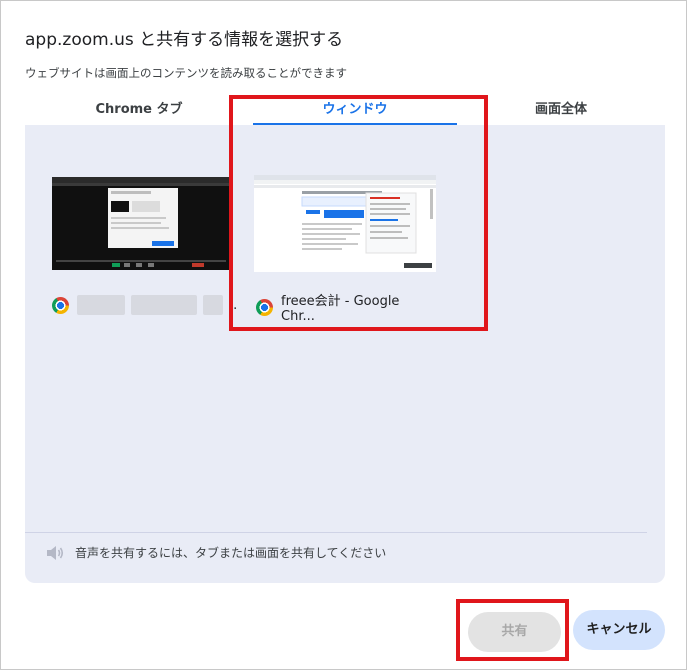 The width and height of the screenshot is (687, 670). I want to click on divider, so click(336, 532).